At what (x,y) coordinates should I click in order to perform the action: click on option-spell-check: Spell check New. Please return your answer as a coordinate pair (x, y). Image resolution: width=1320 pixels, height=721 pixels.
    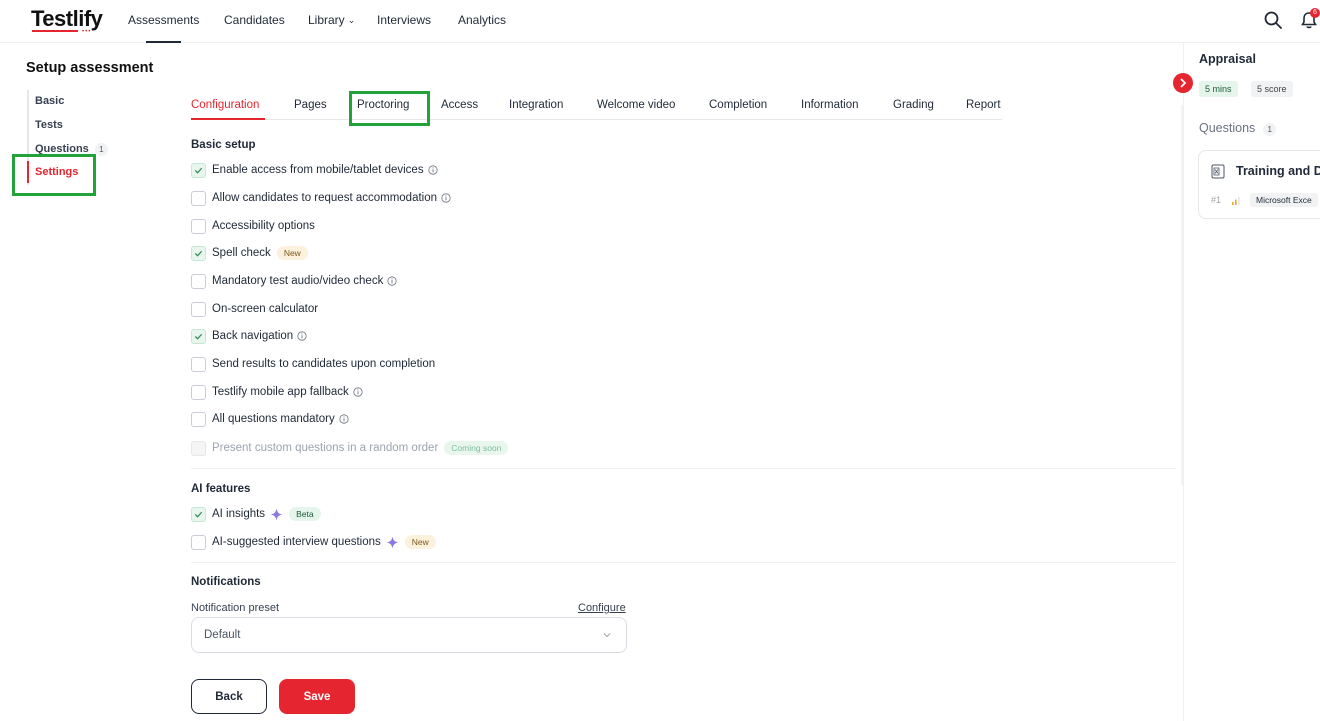
    Looking at the image, I should click on (249, 253).